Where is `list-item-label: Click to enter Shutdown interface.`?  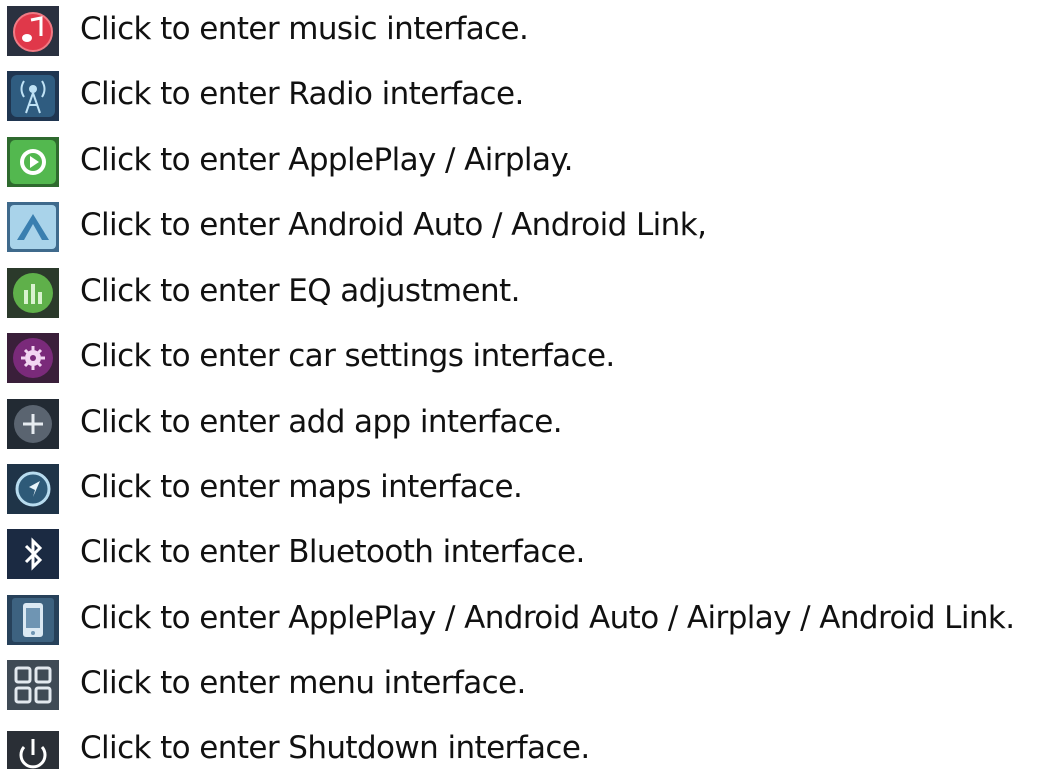
list-item-label: Click to enter Shutdown interface. is located at coordinates (335, 748).